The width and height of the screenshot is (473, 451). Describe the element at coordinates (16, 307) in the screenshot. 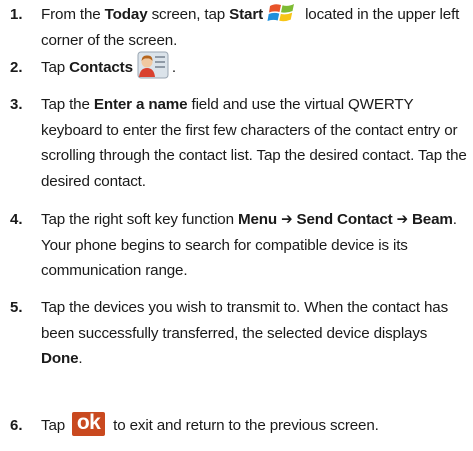

I see `step-number: 5.` at that location.